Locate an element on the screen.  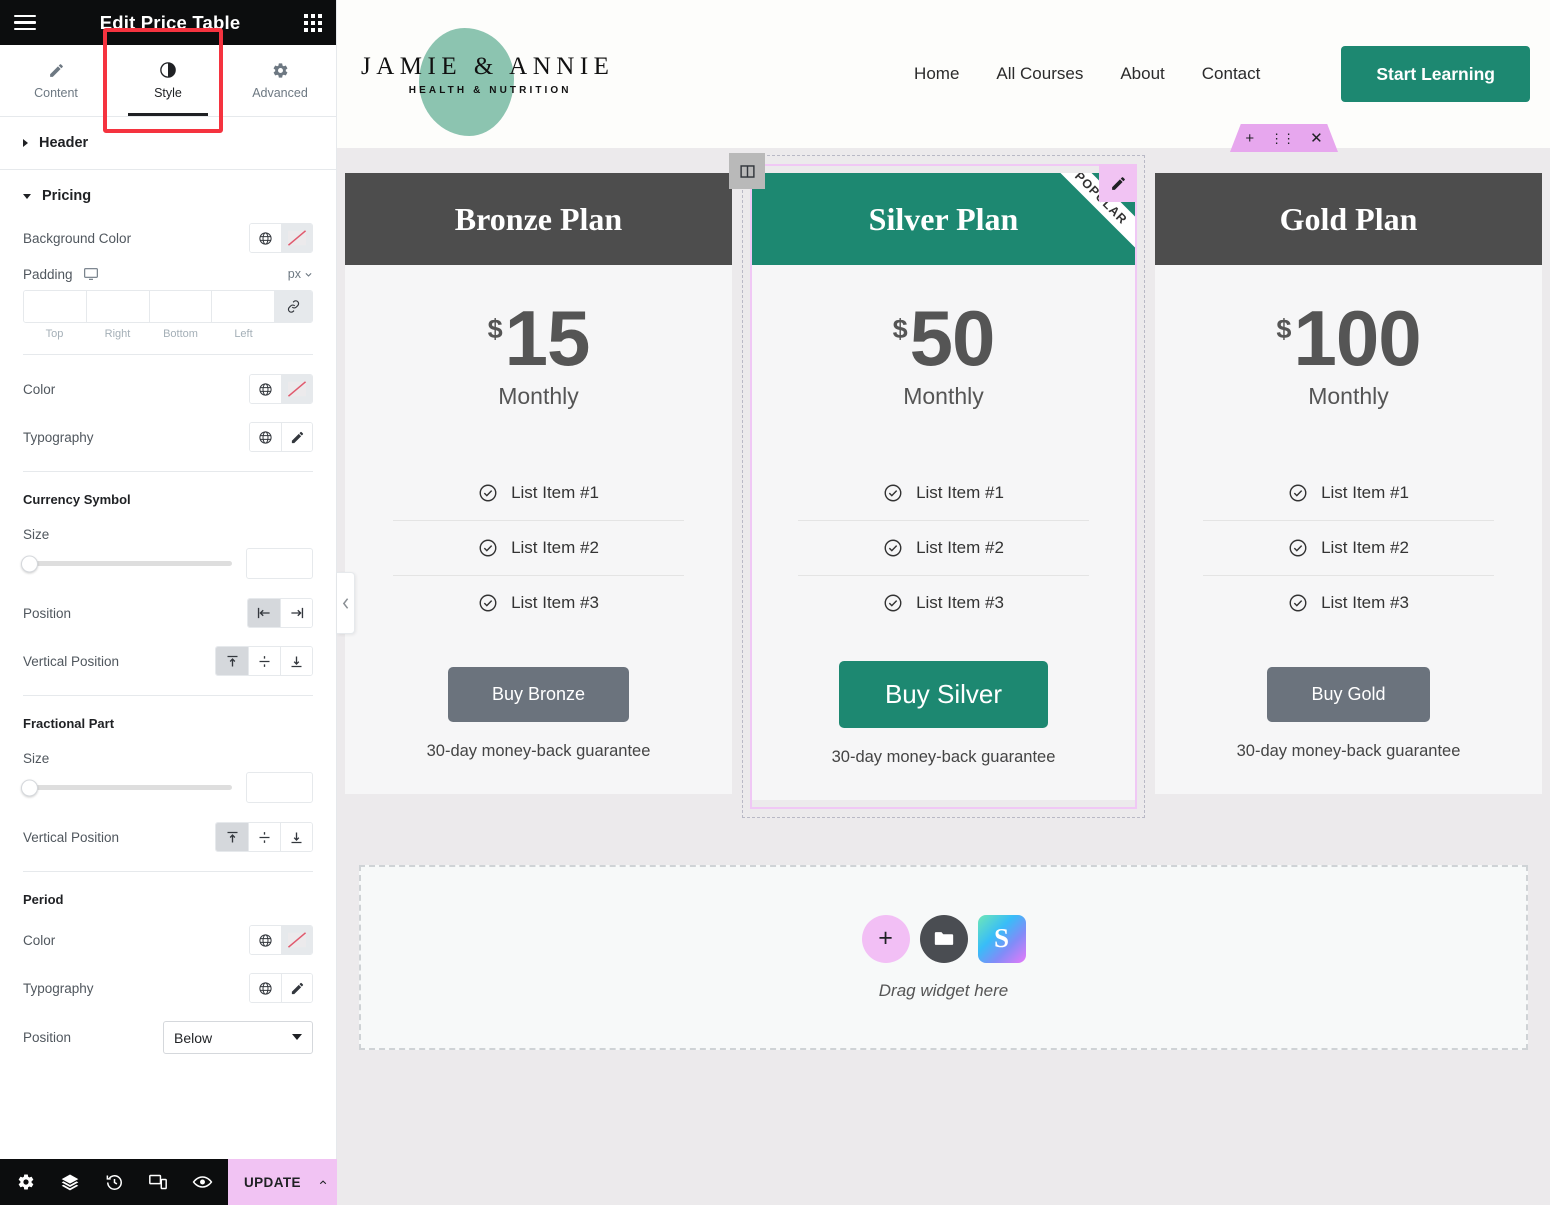
padding-top-input is located at coordinates (55, 306).